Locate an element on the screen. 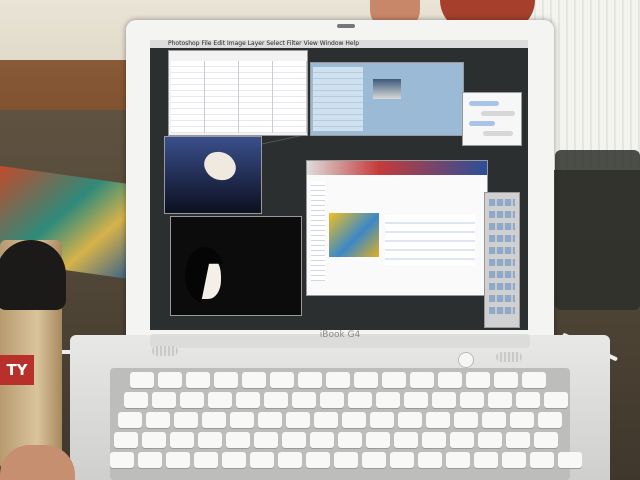  chat-window is located at coordinates (492, 119).